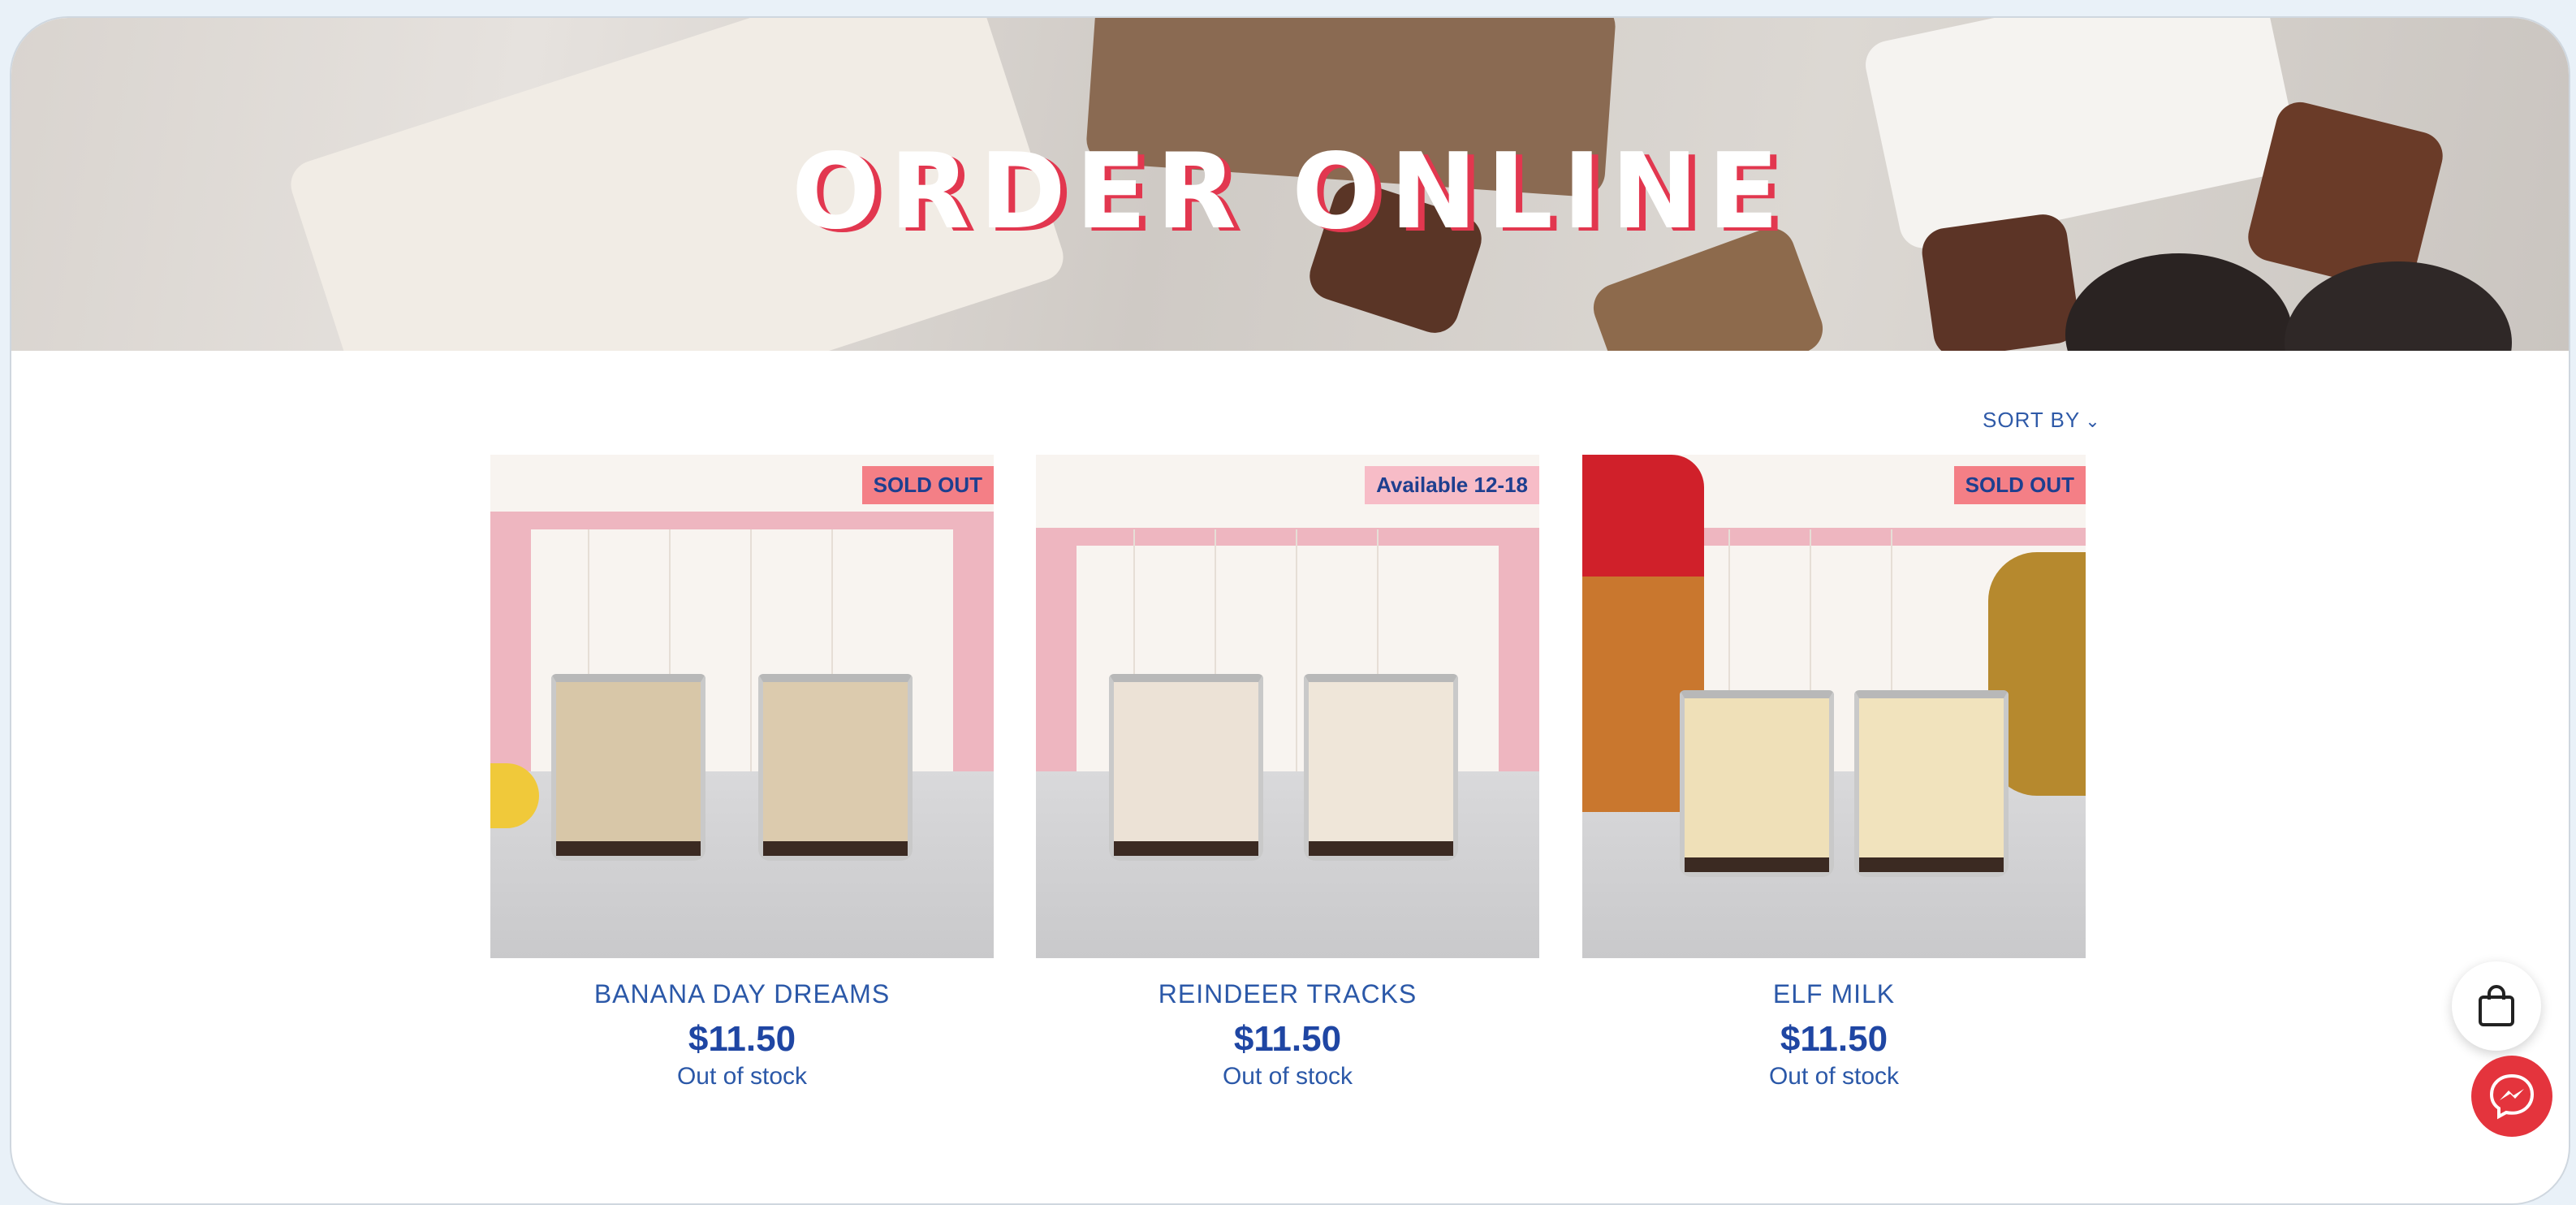  I want to click on shopping-bag-icon, so click(2496, 1006).